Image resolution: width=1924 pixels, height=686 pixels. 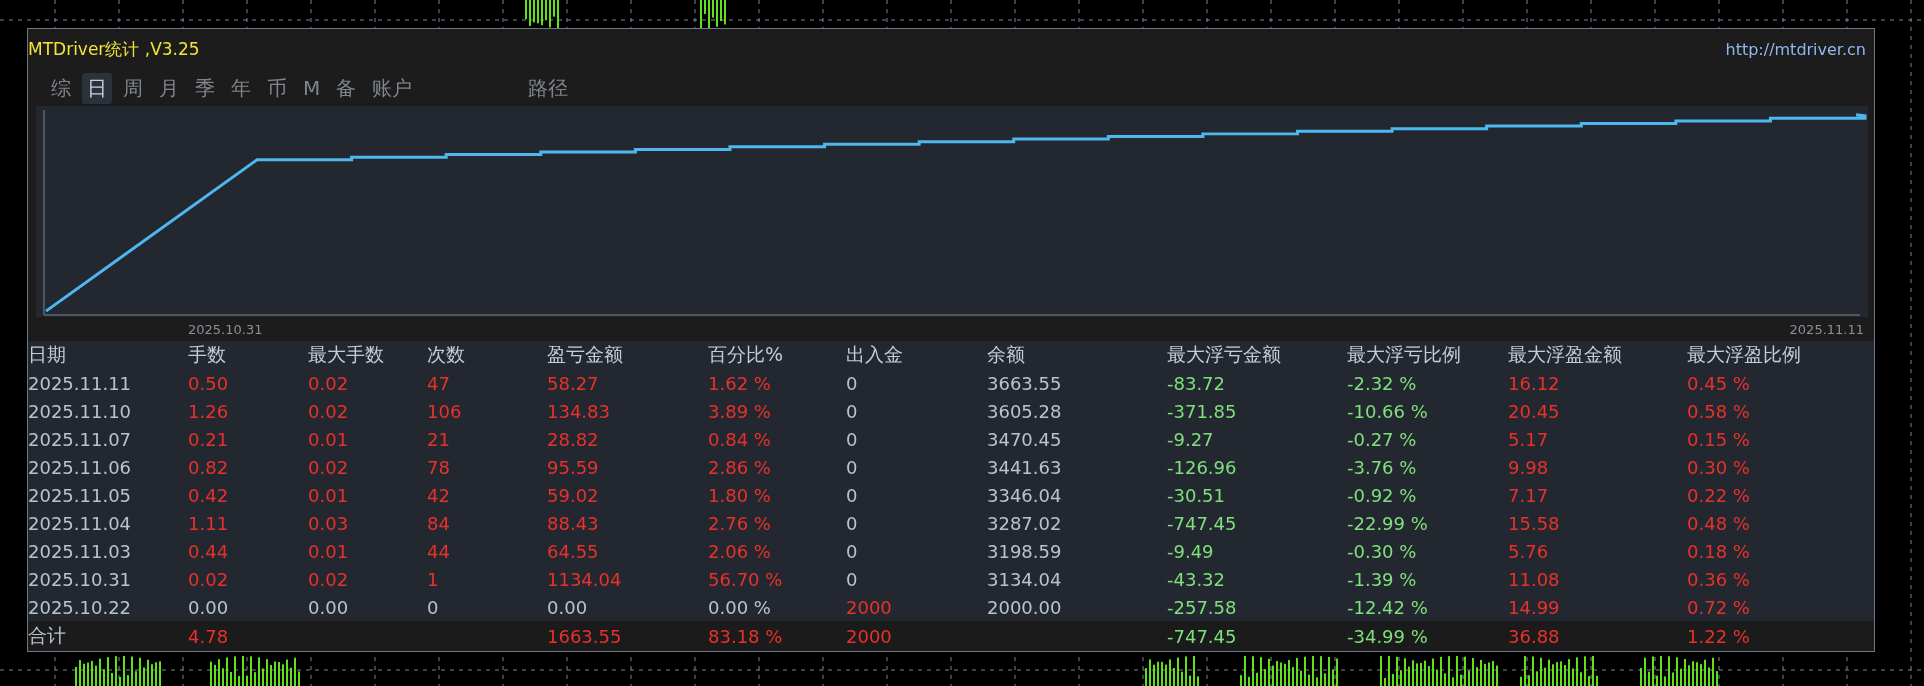 What do you see at coordinates (1719, 607) in the screenshot?
I see `table-cell-text: 0.72 %` at bounding box center [1719, 607].